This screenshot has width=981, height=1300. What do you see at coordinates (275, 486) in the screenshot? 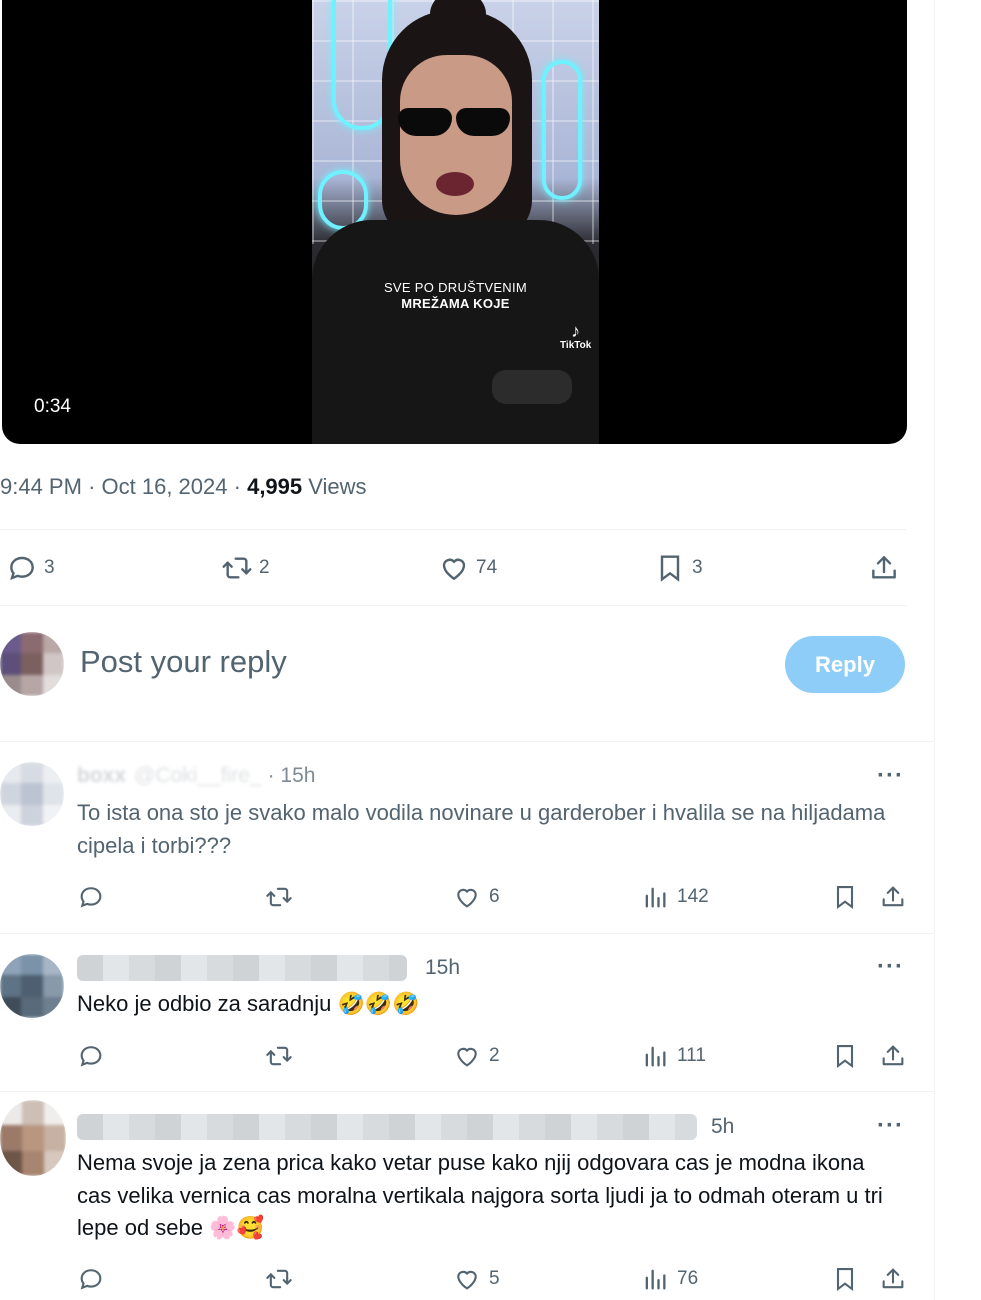
I see `views-count: 4,995` at bounding box center [275, 486].